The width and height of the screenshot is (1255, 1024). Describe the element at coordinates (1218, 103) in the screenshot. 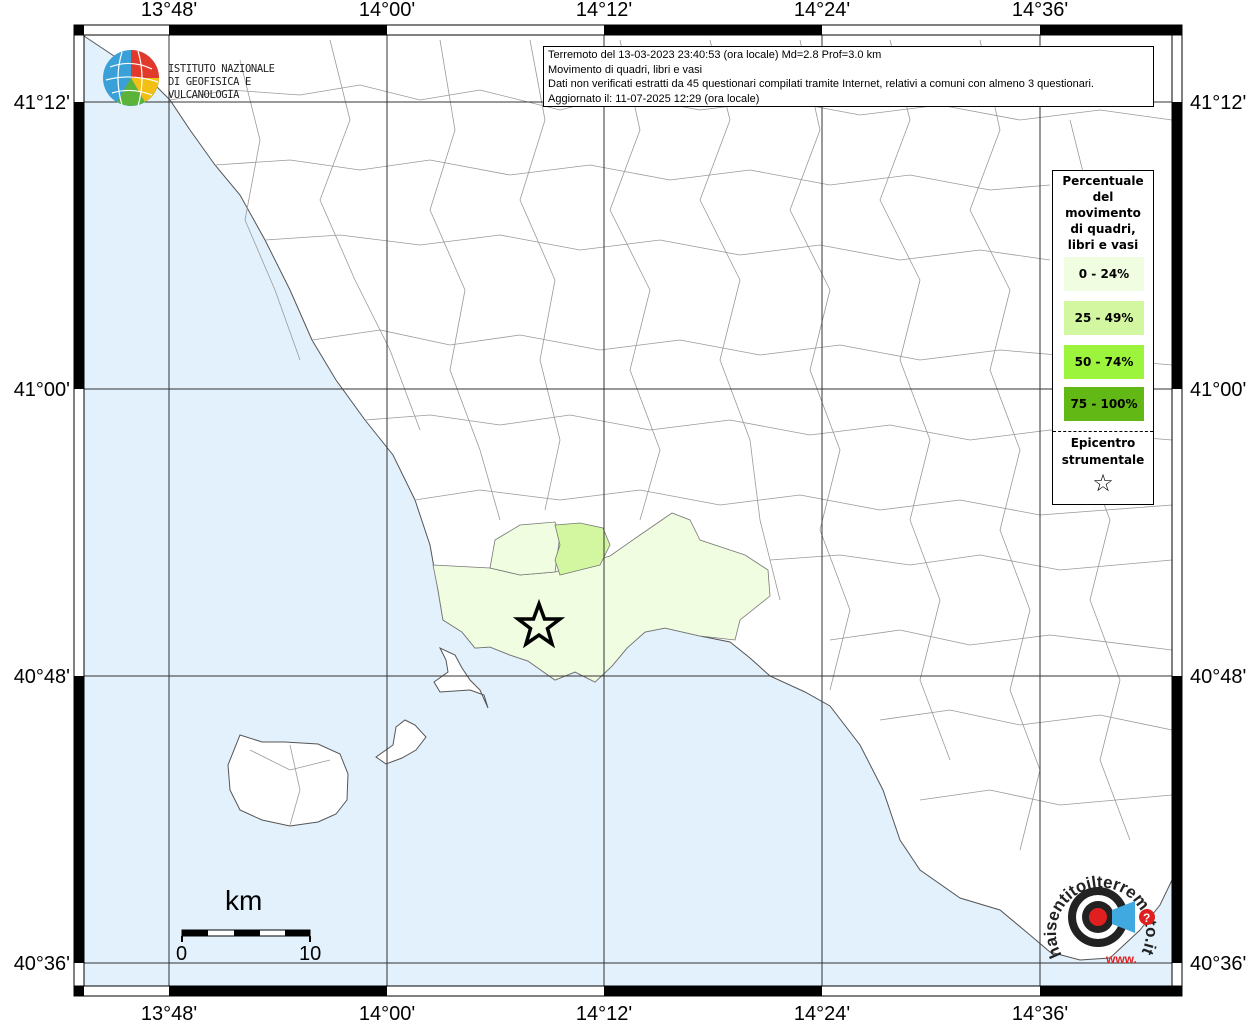

I see `lat-tick-right-1: 41°12'` at that location.